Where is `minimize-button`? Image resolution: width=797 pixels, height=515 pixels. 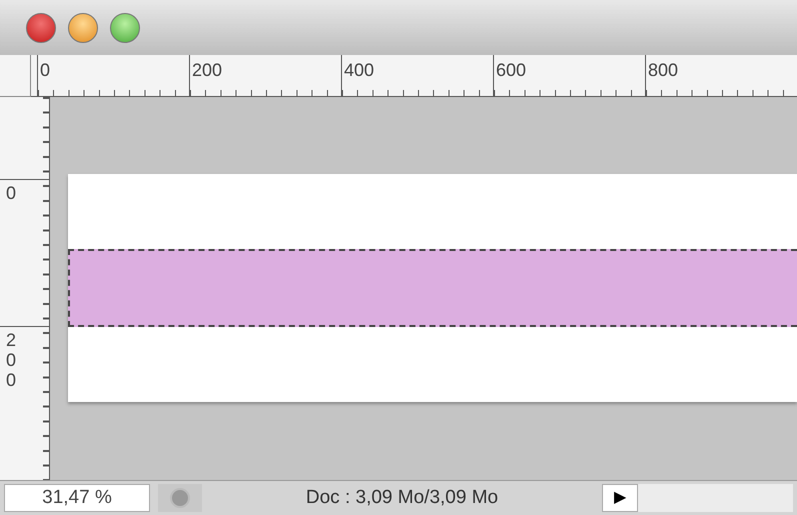 minimize-button is located at coordinates (83, 27).